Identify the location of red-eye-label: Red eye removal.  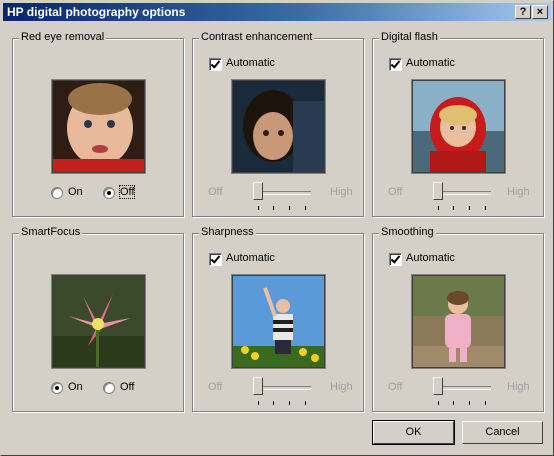
(63, 37).